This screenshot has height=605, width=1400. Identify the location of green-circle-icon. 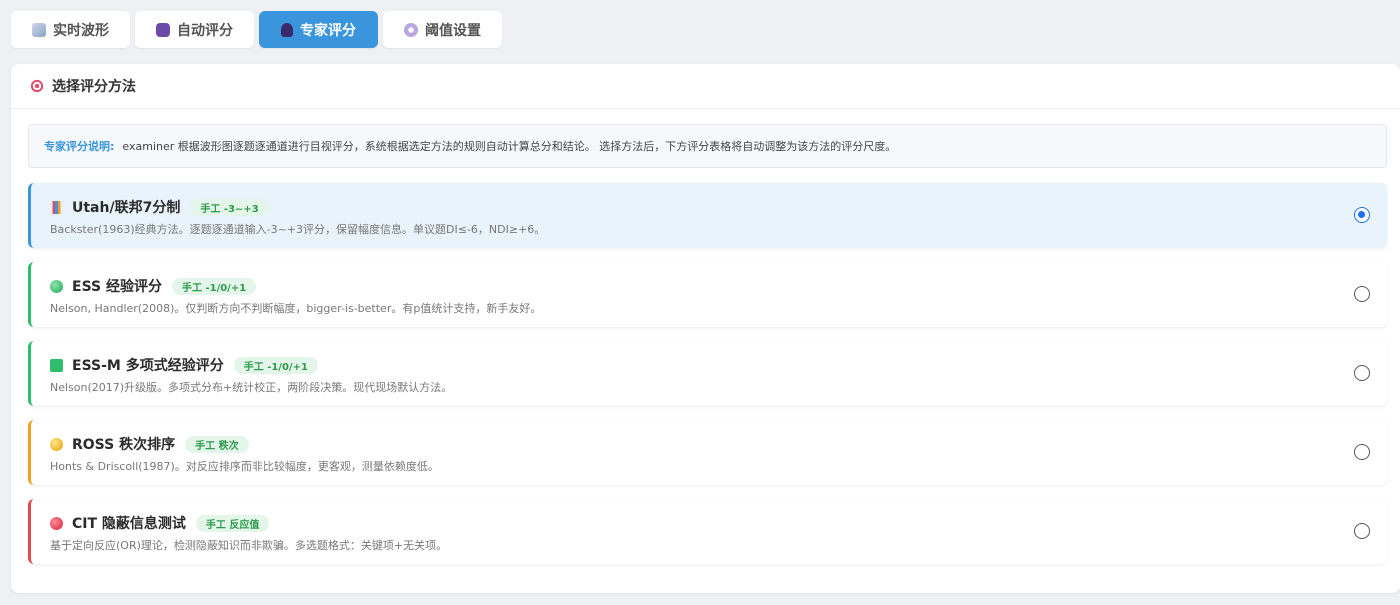
(56, 286).